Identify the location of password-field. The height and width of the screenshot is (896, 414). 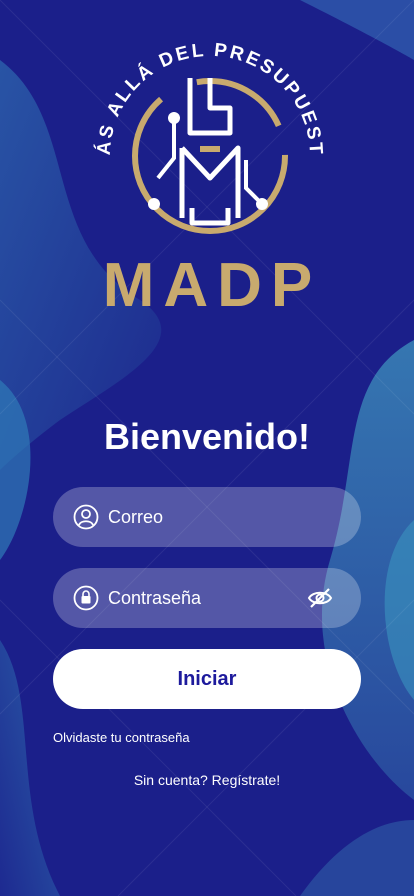
(207, 598).